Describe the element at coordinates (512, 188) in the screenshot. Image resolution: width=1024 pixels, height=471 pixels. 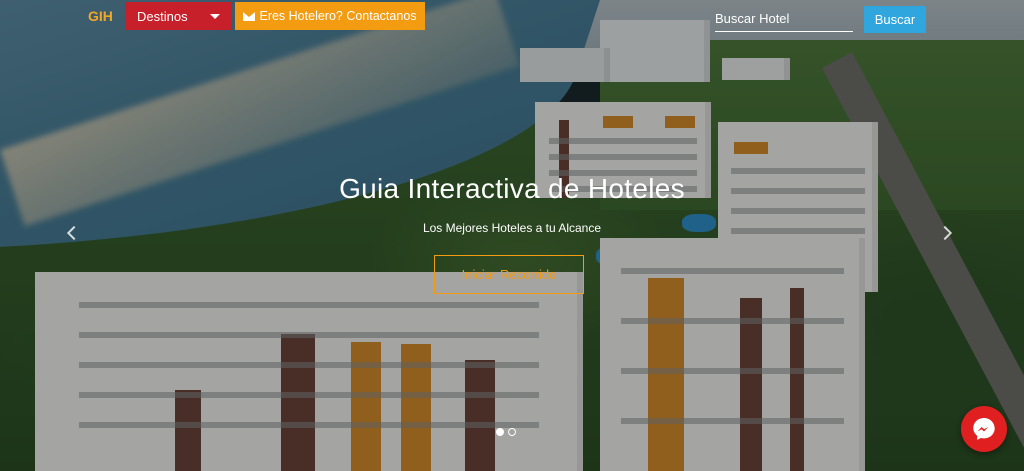
I see `hero-title: Guia Interactiva de Hoteles` at that location.